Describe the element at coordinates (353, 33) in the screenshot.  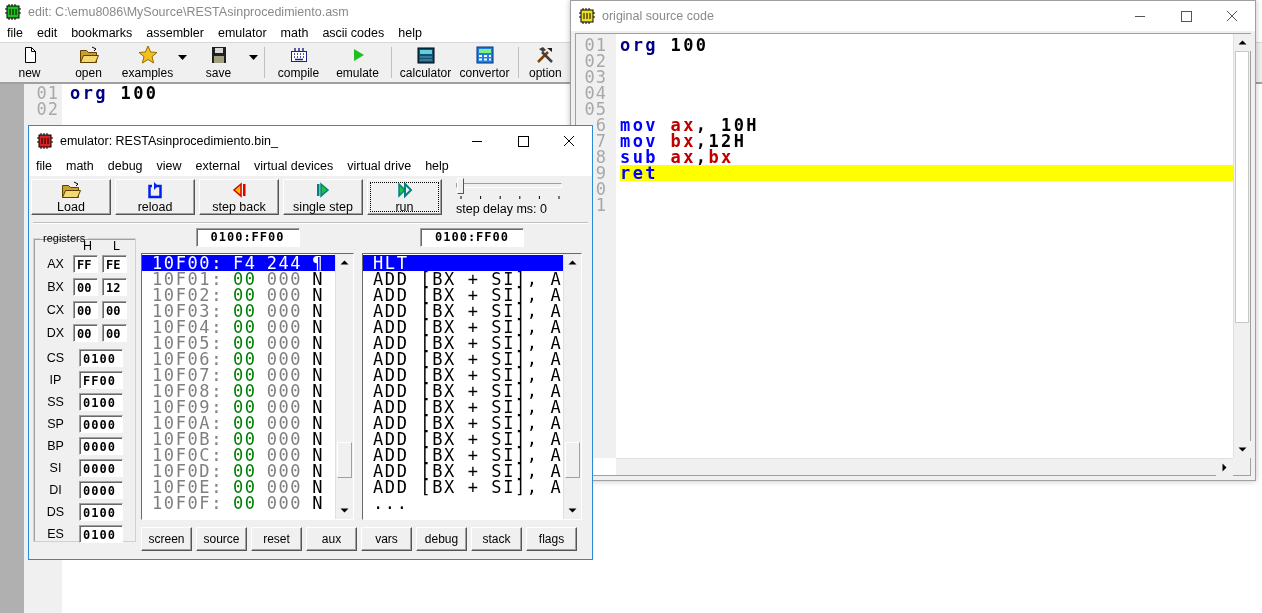
I see `menu-item: ascii codes` at that location.